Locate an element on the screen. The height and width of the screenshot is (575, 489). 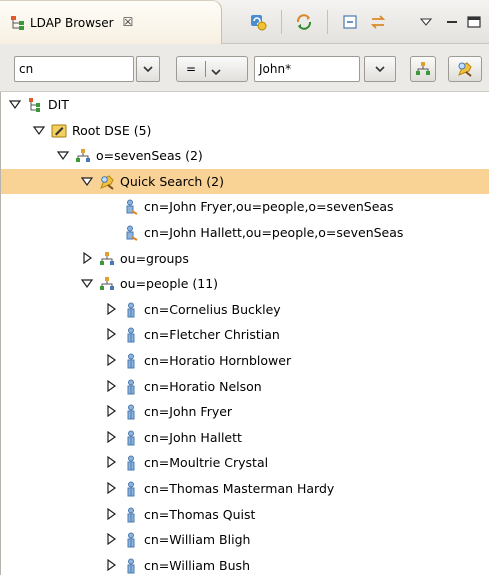
tree-row: cn=Horatio Hornblower is located at coordinates (245, 360).